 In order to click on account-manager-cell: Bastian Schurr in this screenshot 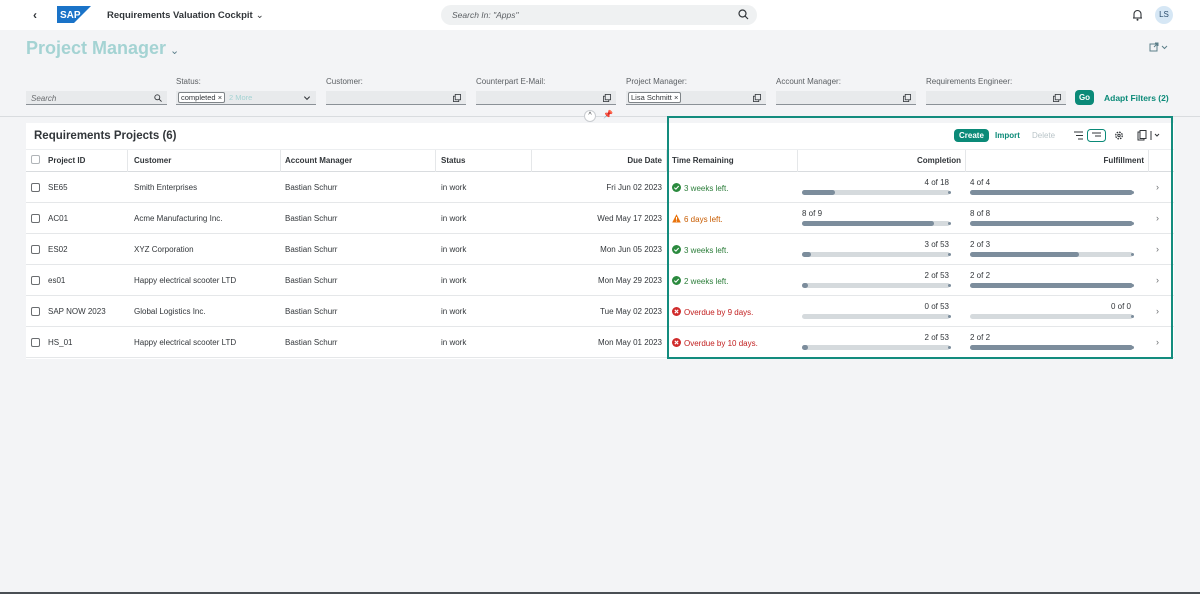, I will do `click(311, 218)`.